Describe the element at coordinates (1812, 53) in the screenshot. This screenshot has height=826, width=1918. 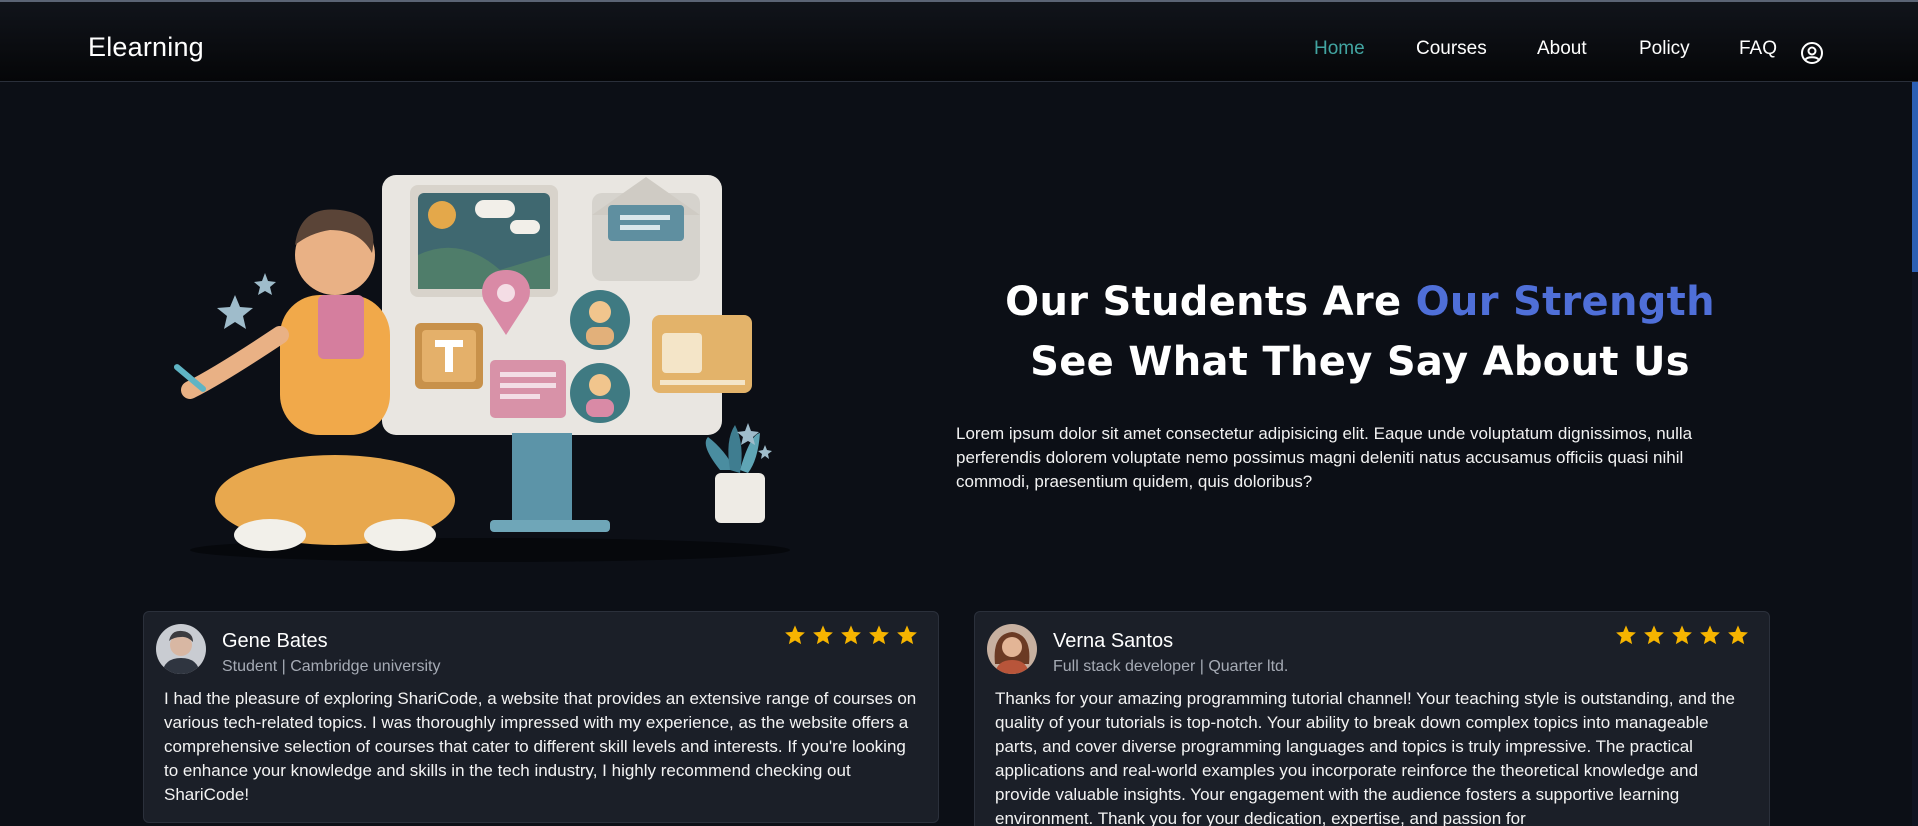
I see `user-circle-icon` at that location.